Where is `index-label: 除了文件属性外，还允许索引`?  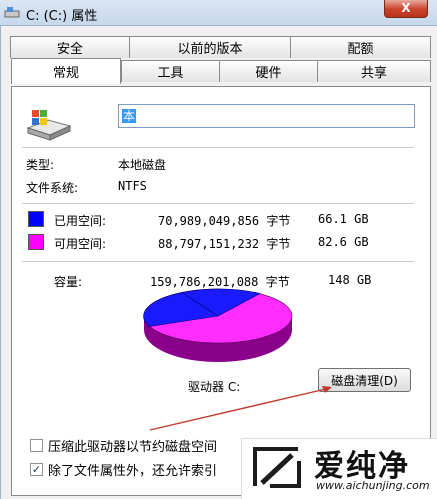
index-label: 除了文件属性外，还允许索引 is located at coordinates (133, 471).